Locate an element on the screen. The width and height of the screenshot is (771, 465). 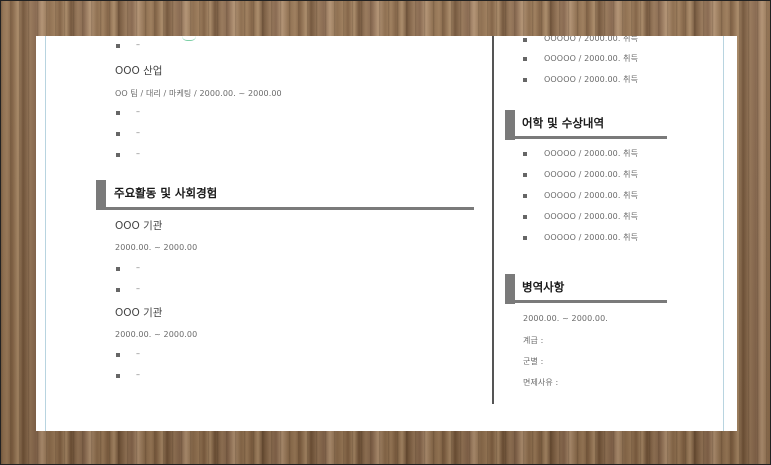
company-name: OOO 산업 is located at coordinates (139, 71).